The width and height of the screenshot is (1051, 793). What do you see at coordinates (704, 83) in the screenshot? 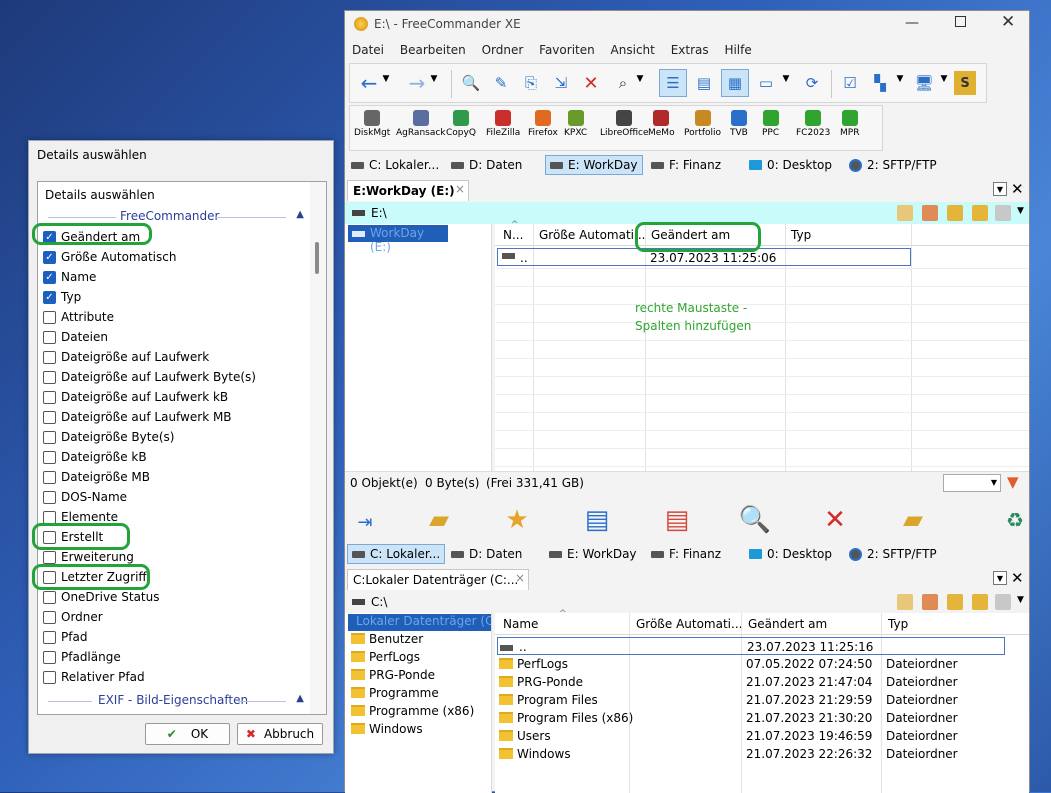
I see `list-view-icon: ▤` at bounding box center [704, 83].